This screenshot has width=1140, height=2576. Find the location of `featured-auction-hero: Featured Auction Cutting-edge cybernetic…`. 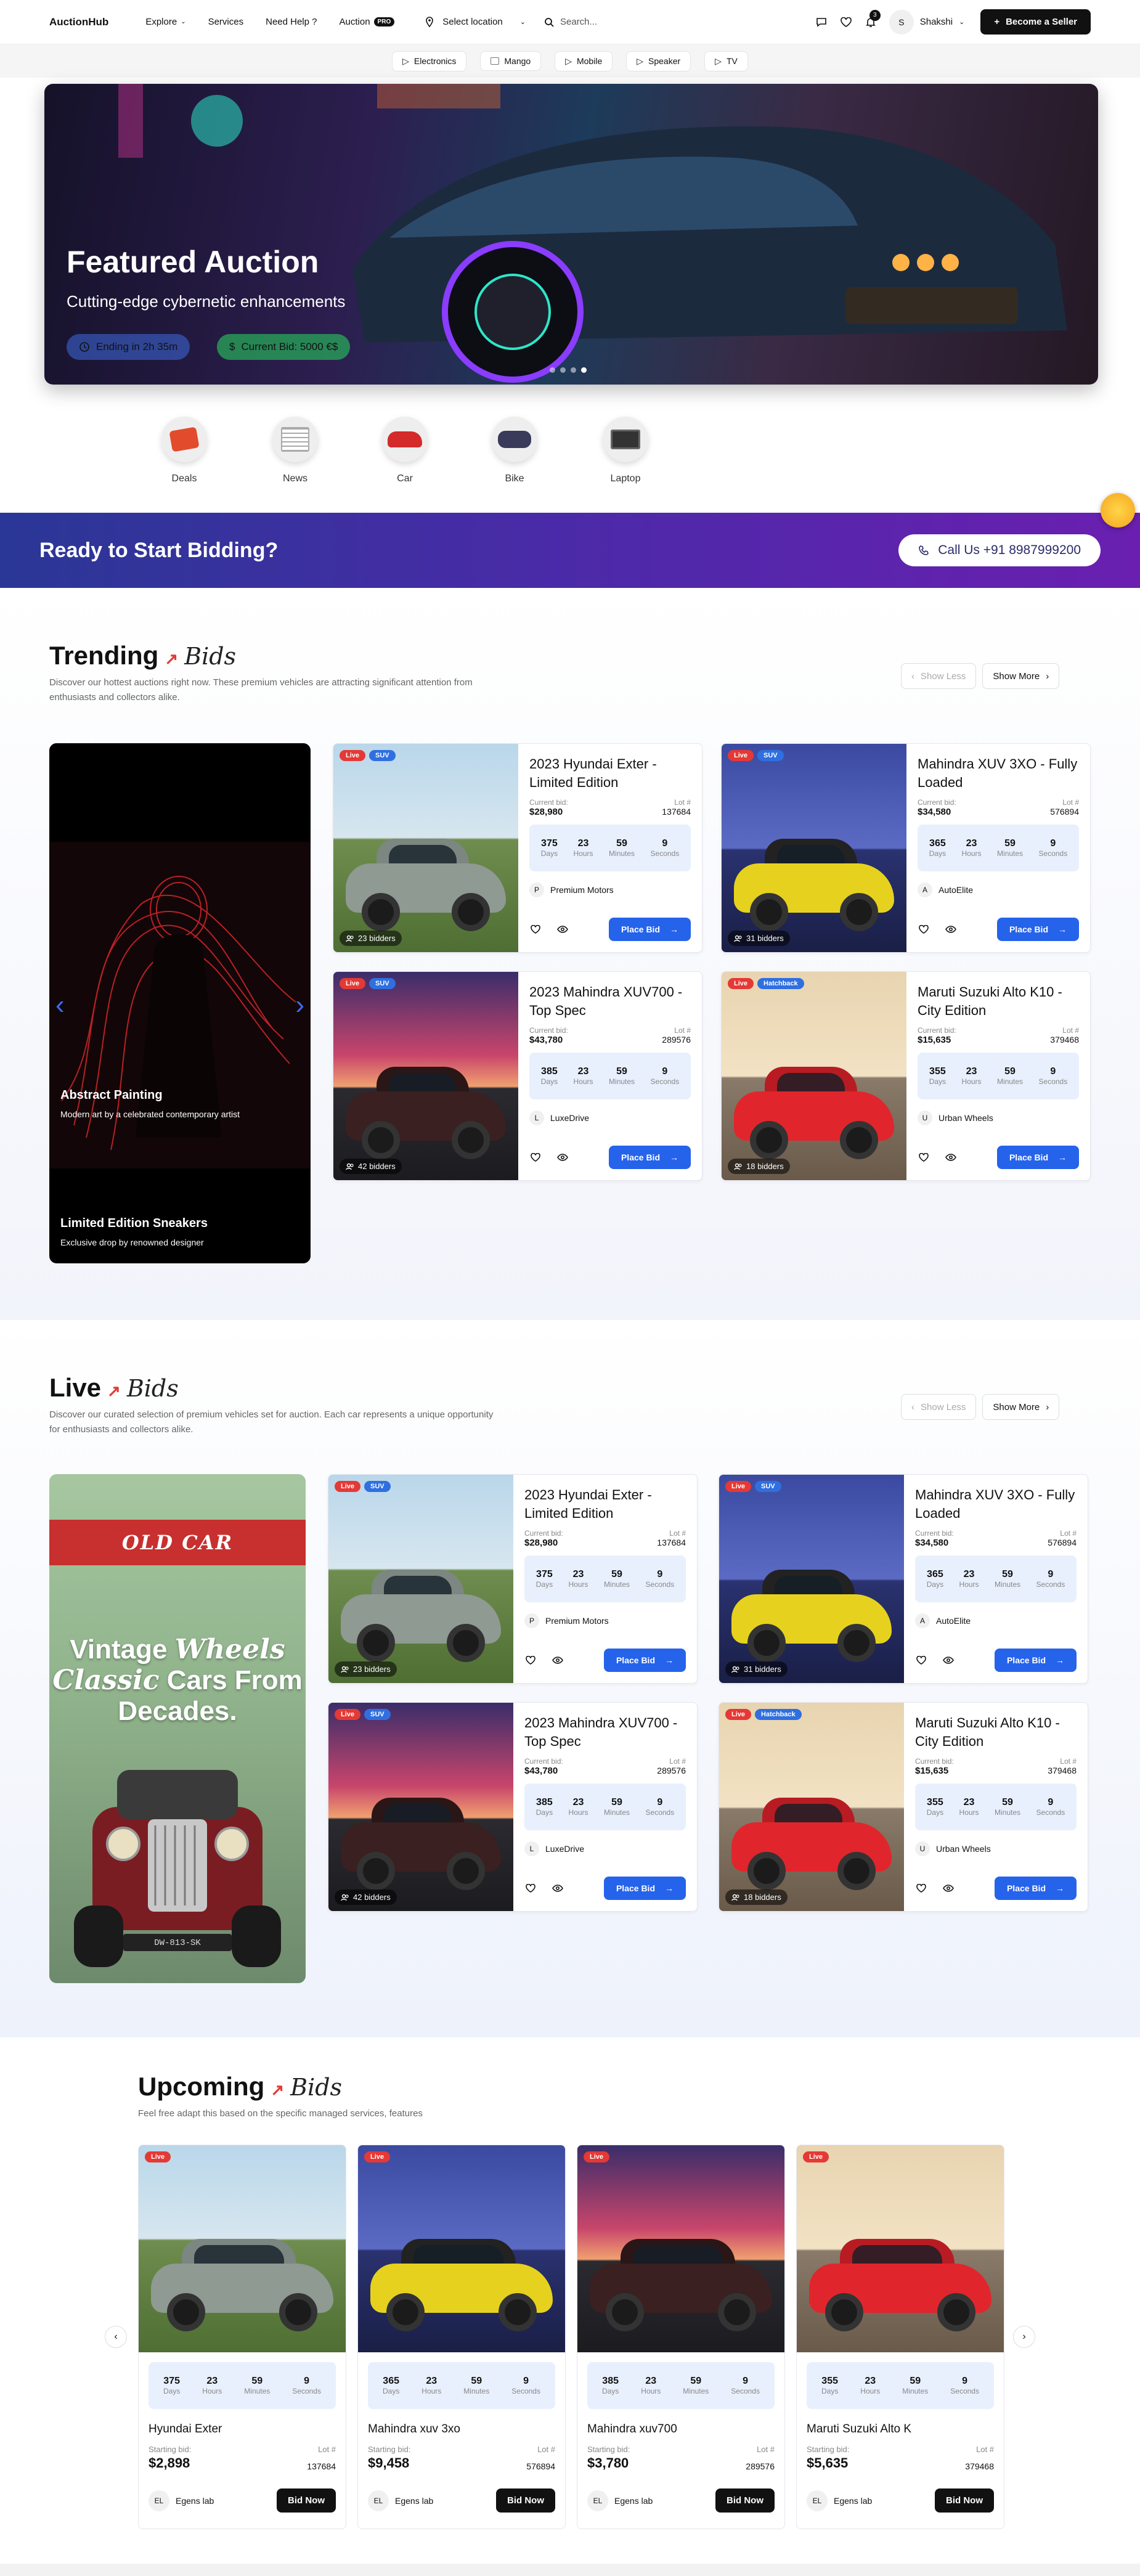

featured-auction-hero: Featured Auction Cutting-edge cybernetic… is located at coordinates (571, 235).